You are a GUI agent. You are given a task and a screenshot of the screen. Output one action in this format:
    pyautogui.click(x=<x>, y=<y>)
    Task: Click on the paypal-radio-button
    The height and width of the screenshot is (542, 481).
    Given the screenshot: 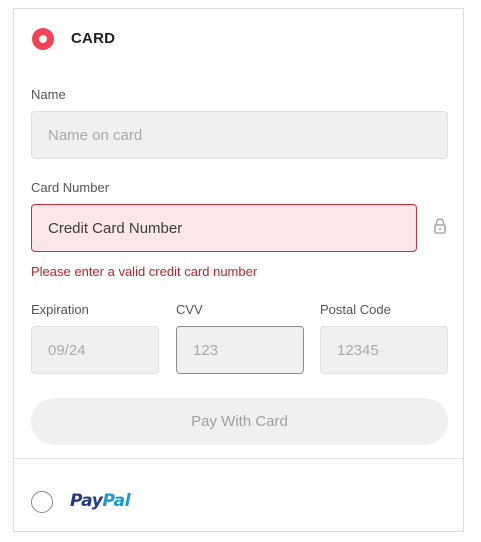 What is the action you would take?
    pyautogui.click(x=42, y=502)
    